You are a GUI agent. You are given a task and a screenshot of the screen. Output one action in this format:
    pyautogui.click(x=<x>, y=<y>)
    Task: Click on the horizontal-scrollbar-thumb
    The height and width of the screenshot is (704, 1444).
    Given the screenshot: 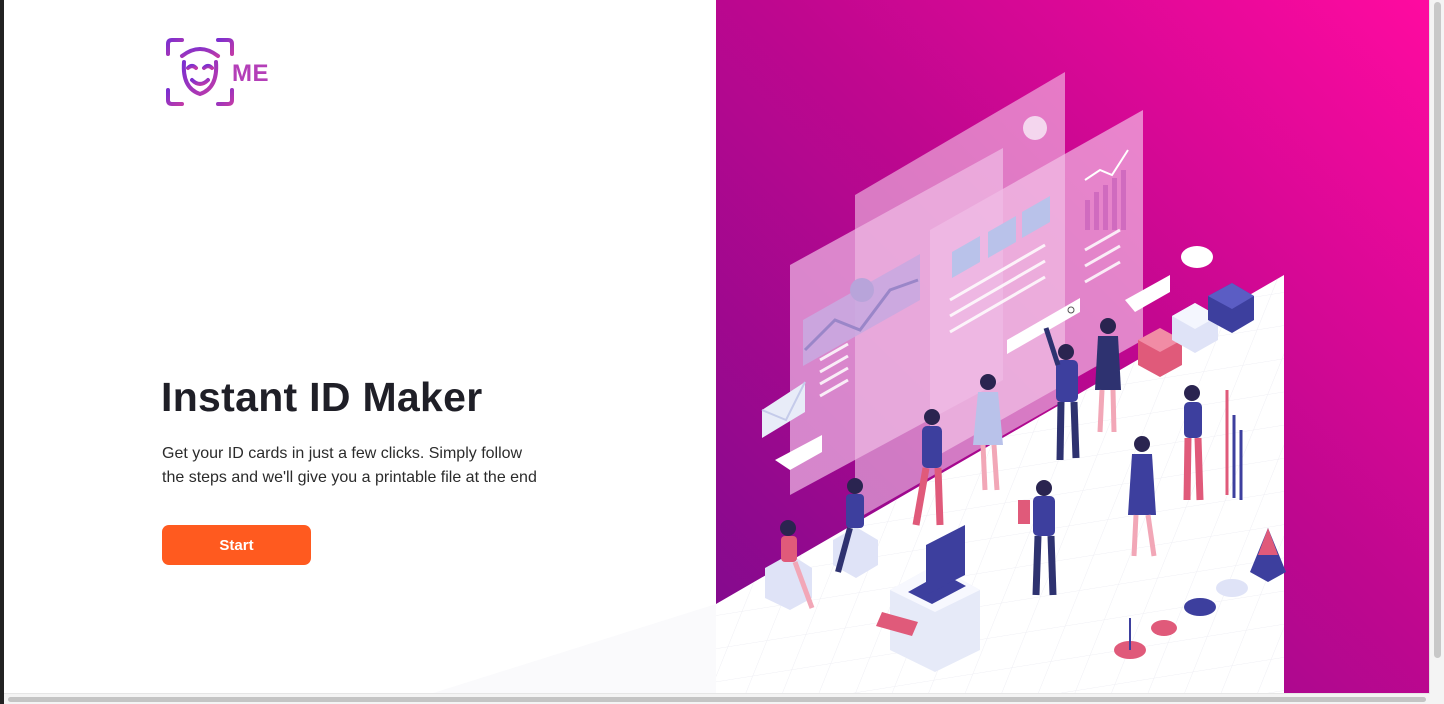 What is the action you would take?
    pyautogui.click(x=717, y=699)
    